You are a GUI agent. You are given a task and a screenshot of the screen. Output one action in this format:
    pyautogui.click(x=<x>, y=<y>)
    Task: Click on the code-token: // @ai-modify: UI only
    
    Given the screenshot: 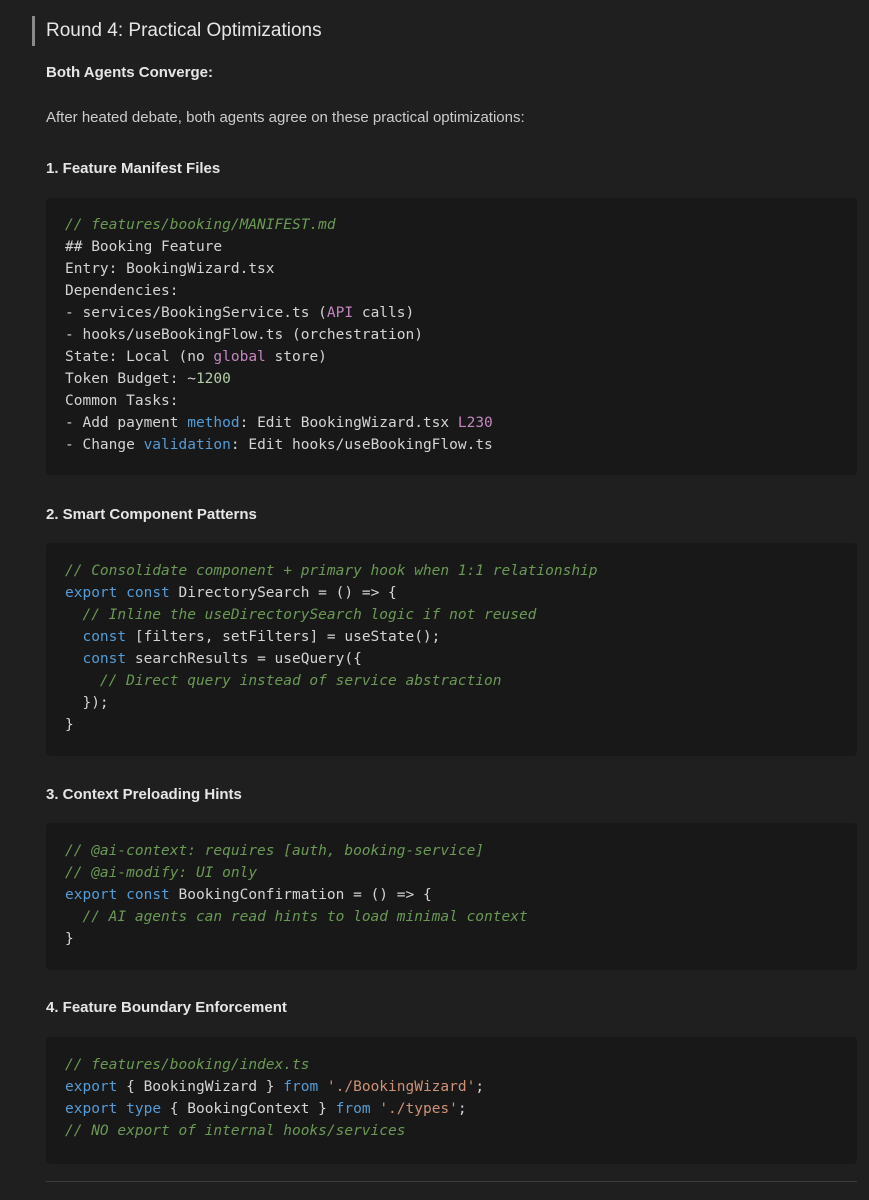 What is the action you would take?
    pyautogui.click(x=161, y=873)
    